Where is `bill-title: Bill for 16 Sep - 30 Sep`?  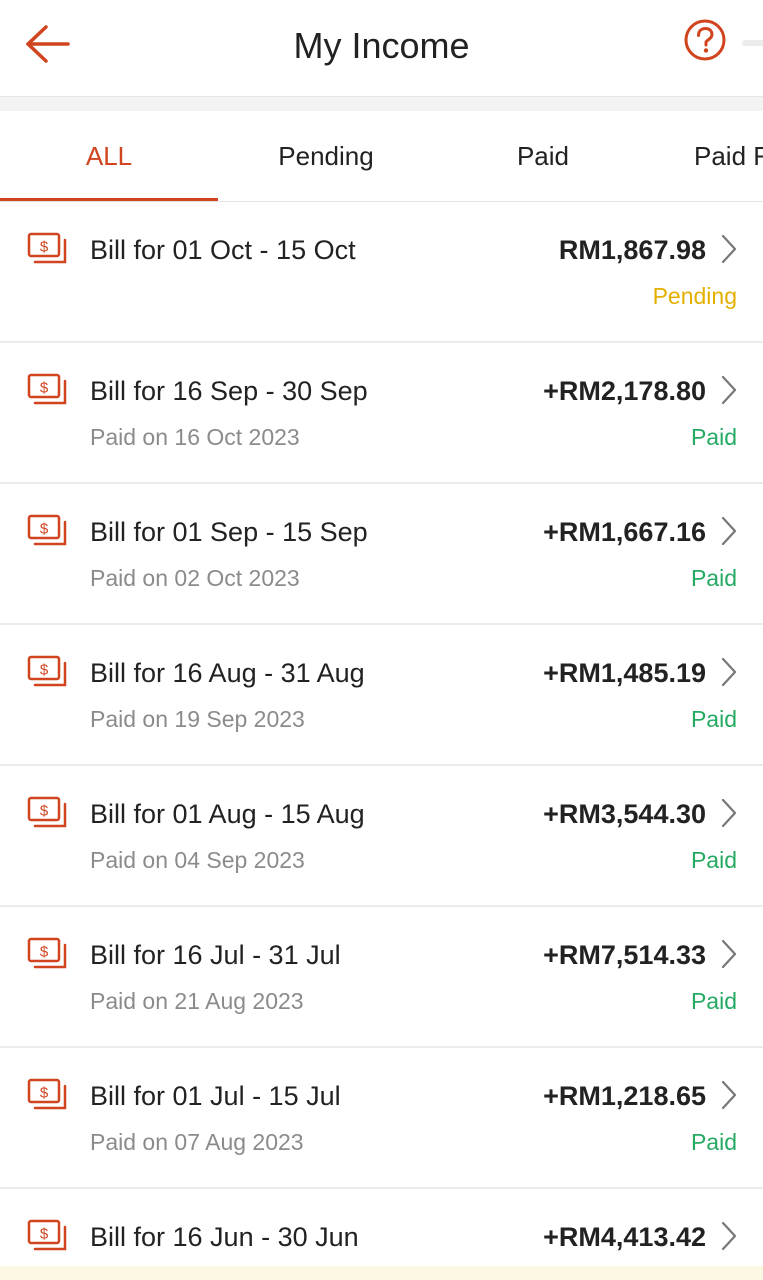
bill-title: Bill for 16 Sep - 30 Sep is located at coordinates (229, 391).